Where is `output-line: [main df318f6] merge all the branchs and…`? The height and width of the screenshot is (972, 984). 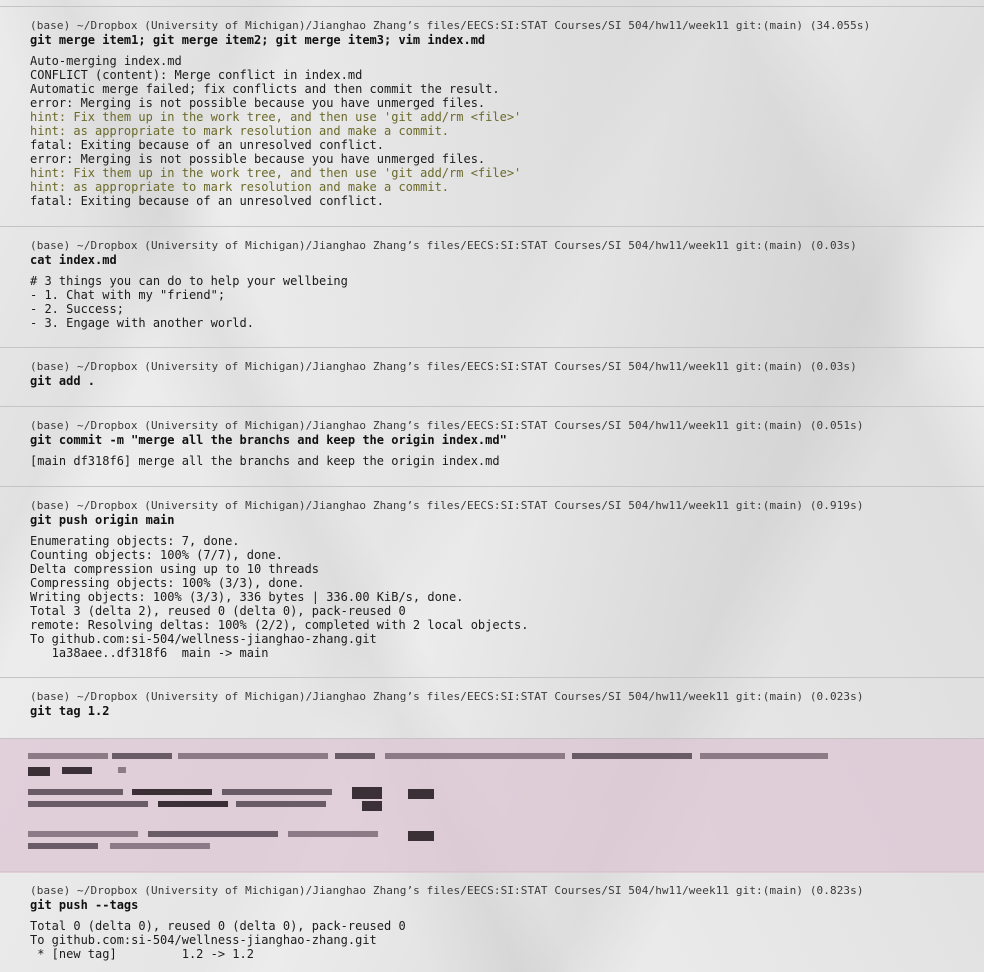
output-line: [main df318f6] merge all the branchs and… is located at coordinates (265, 461).